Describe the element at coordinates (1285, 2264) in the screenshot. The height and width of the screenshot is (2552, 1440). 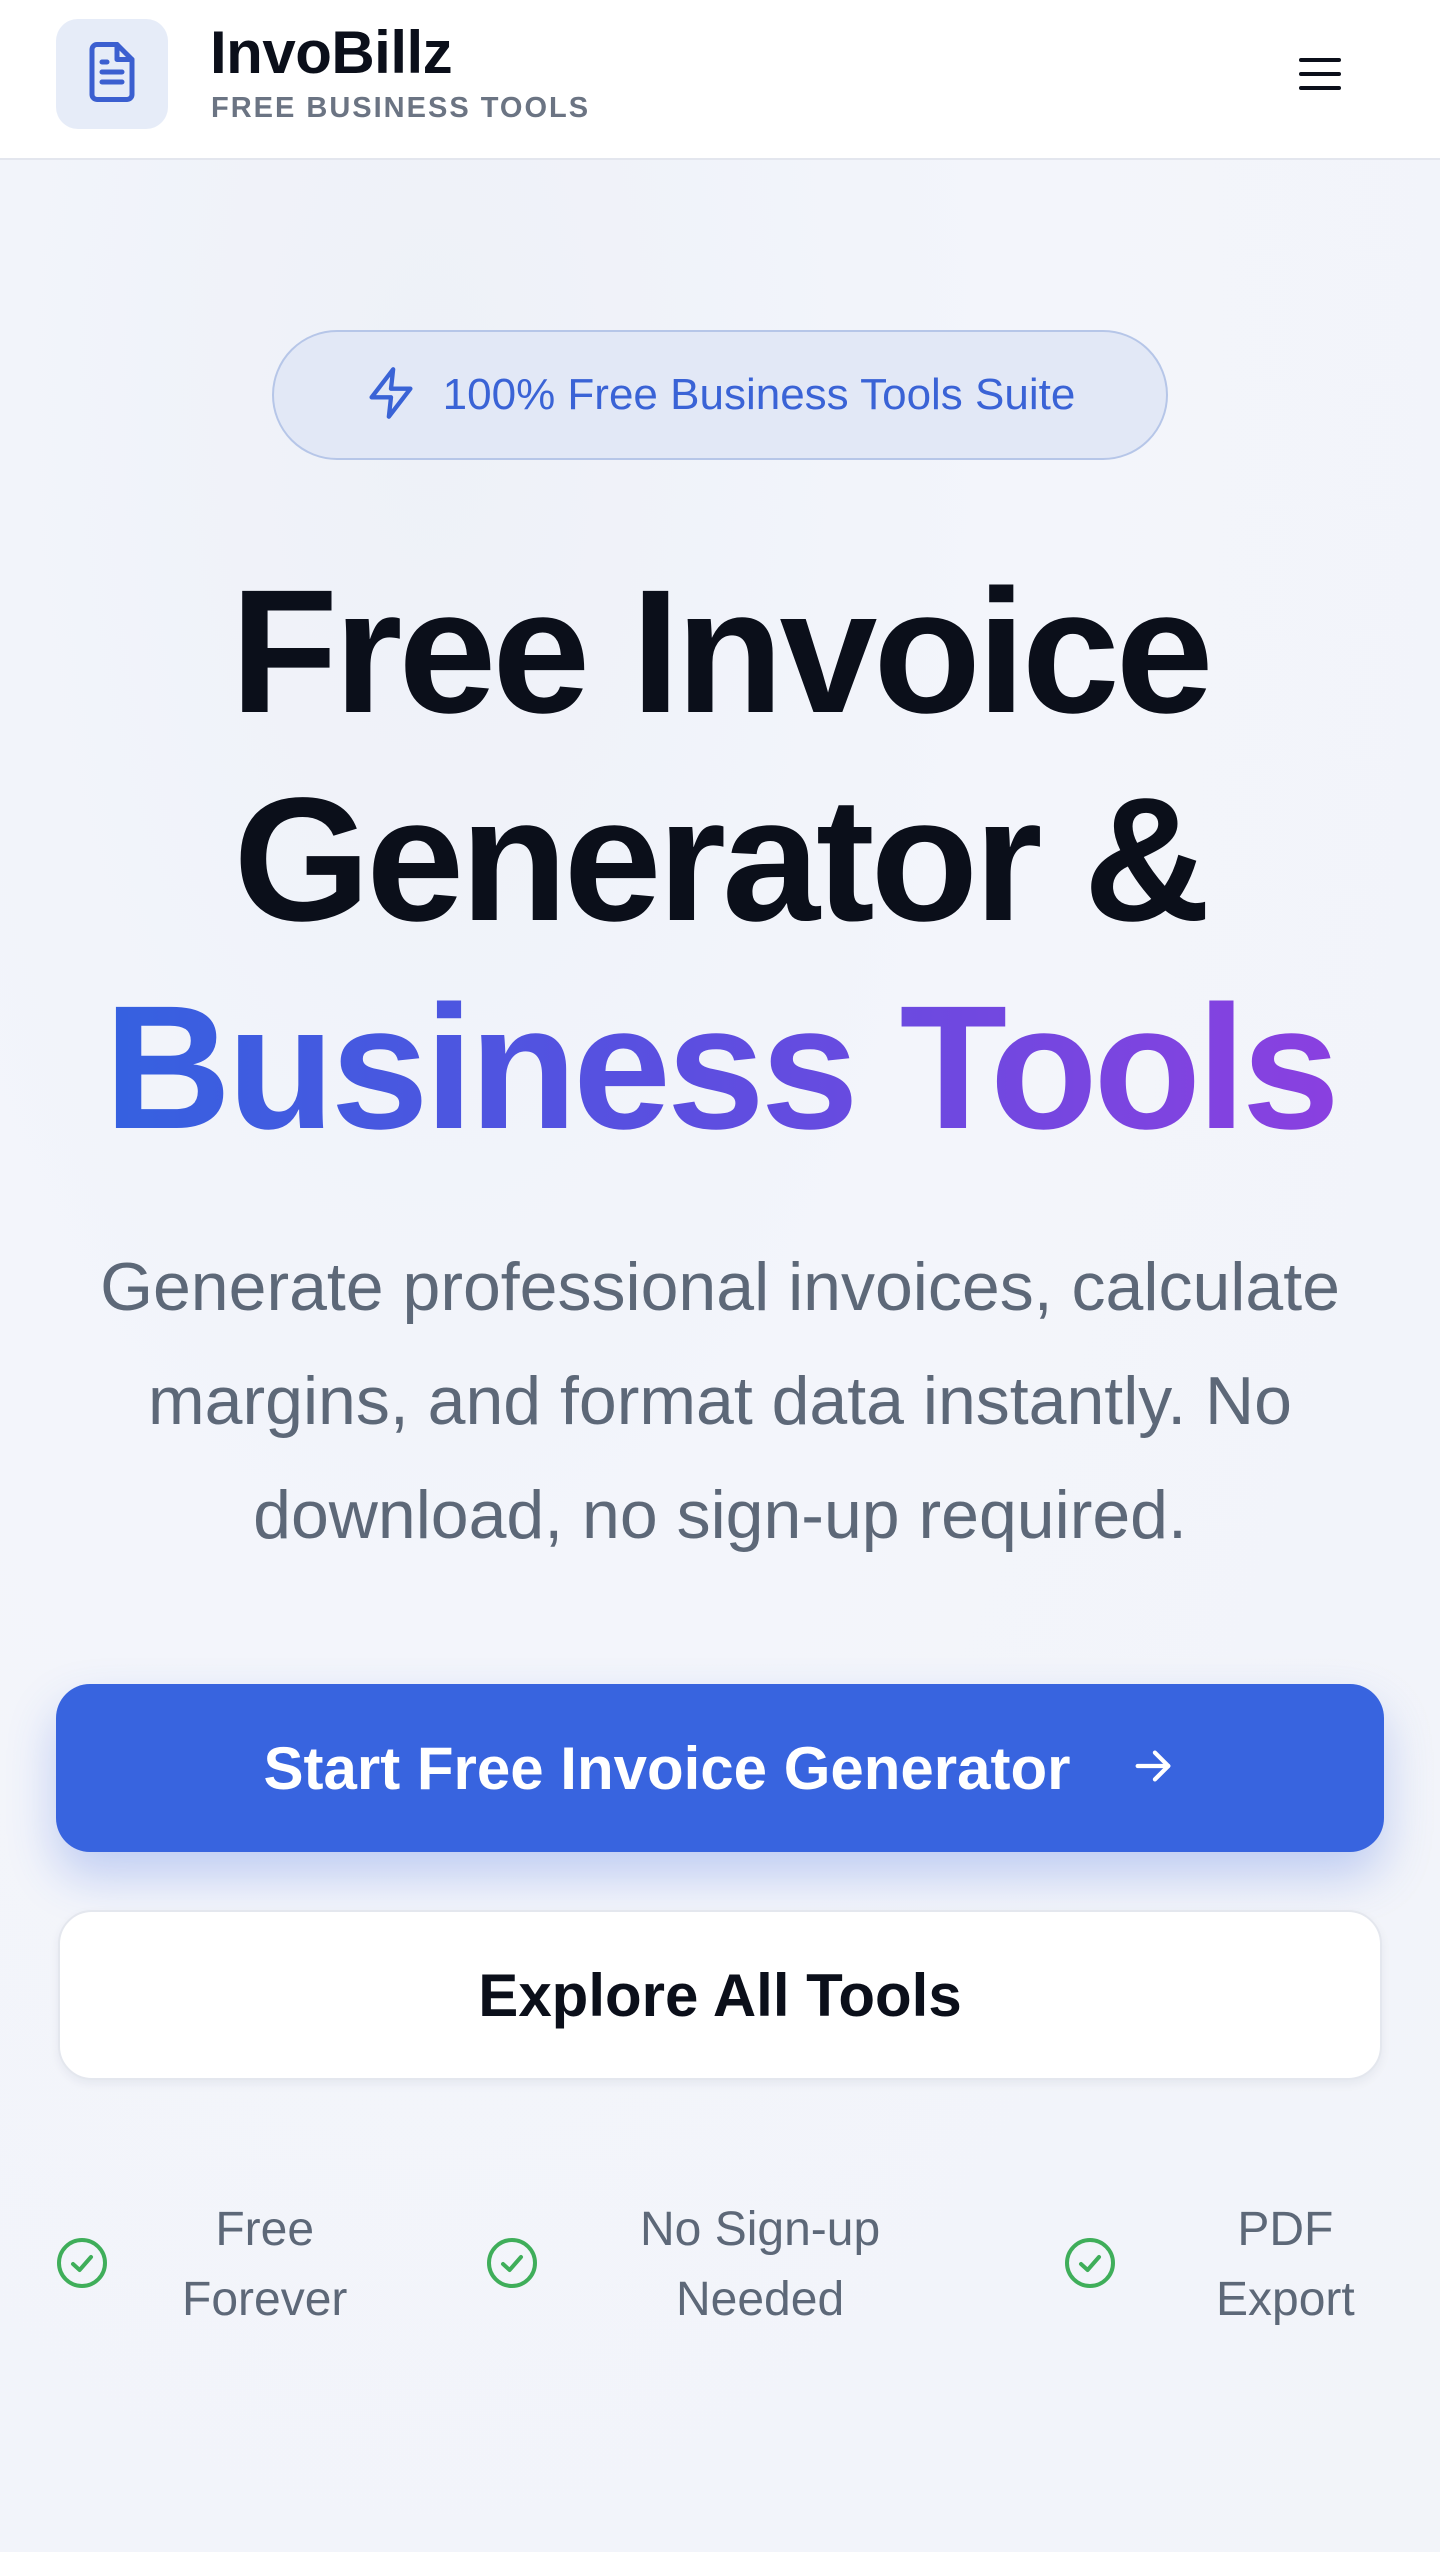
I see `feature-label: PDF Export` at that location.